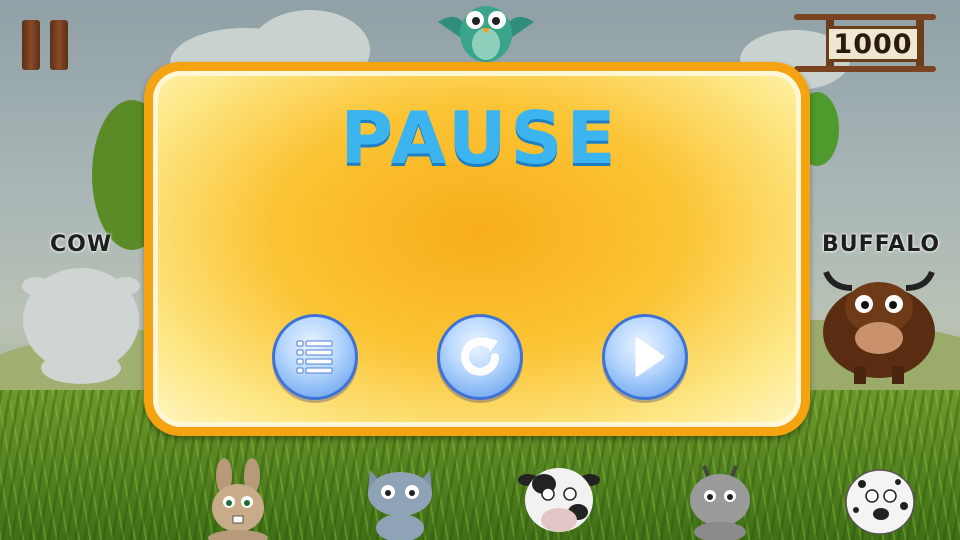 The width and height of the screenshot is (960, 540). I want to click on restart-icon, so click(480, 356).